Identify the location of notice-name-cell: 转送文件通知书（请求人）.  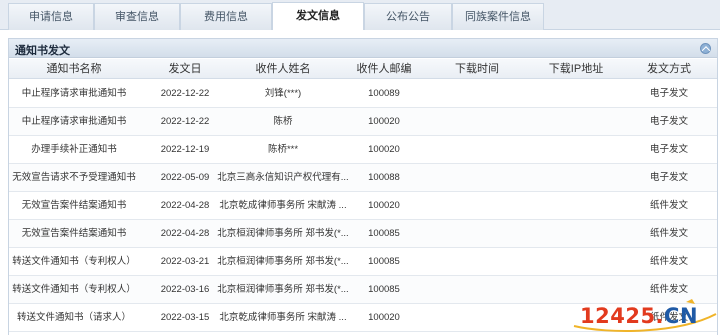
(73, 317).